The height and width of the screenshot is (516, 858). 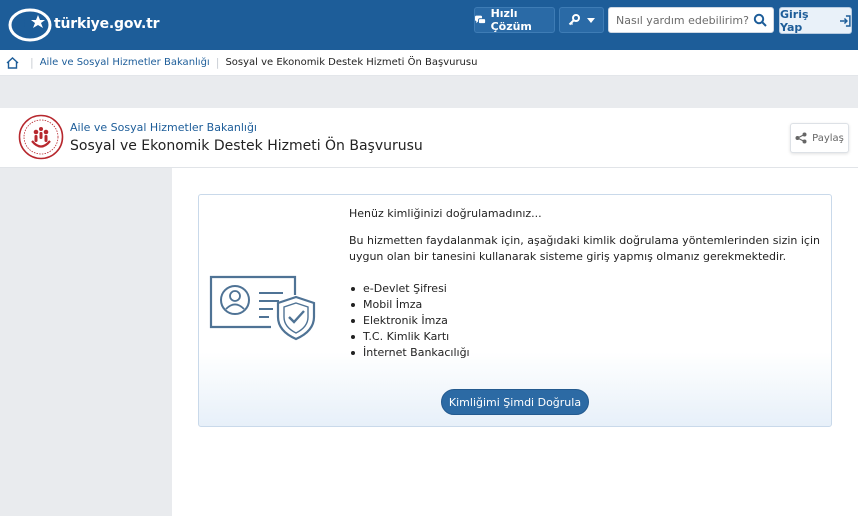 I want to click on top-navigation-bar: türkiye.gov.tr Hızlı Çözüm Giriş Yap, so click(x=429, y=25).